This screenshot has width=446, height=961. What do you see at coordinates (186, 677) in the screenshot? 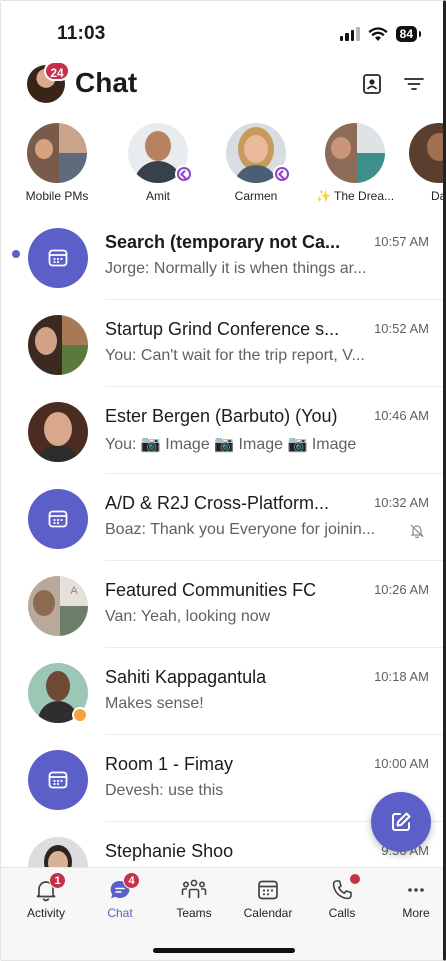
I see `chat-title: Sahiti Kappagantula` at bounding box center [186, 677].